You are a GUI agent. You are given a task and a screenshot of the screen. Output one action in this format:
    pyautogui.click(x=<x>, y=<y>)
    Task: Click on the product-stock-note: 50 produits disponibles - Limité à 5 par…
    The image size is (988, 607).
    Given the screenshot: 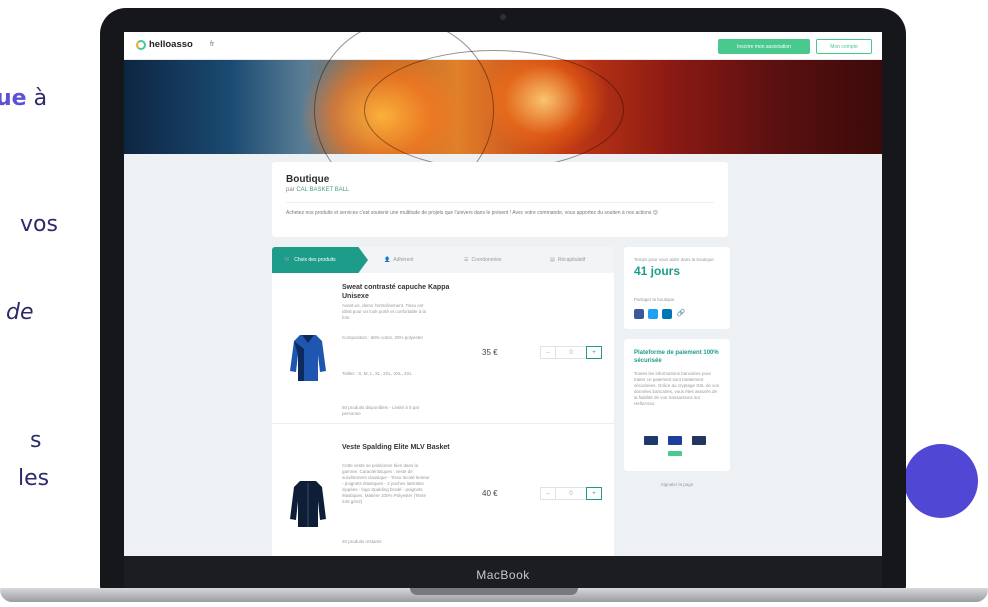 What is the action you would take?
    pyautogui.click(x=381, y=410)
    